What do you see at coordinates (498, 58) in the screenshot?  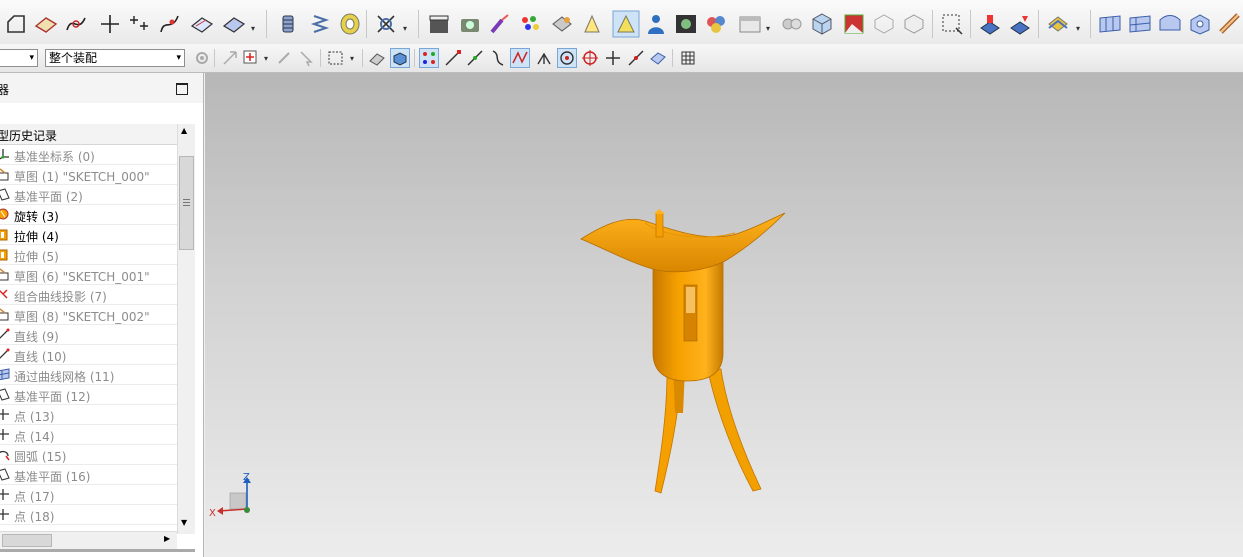 I see `curve-point-icon` at bounding box center [498, 58].